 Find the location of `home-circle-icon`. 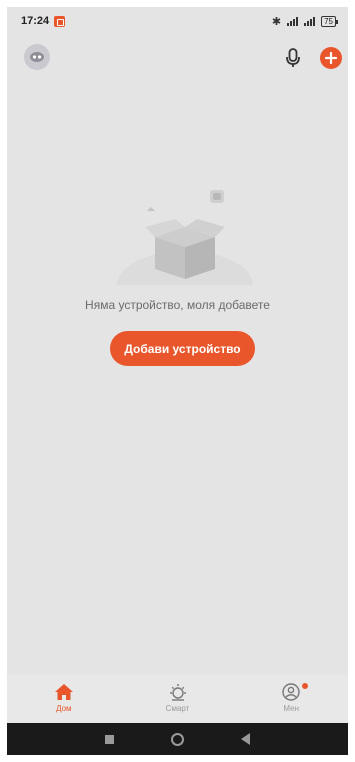

home-circle-icon is located at coordinates (177, 739).